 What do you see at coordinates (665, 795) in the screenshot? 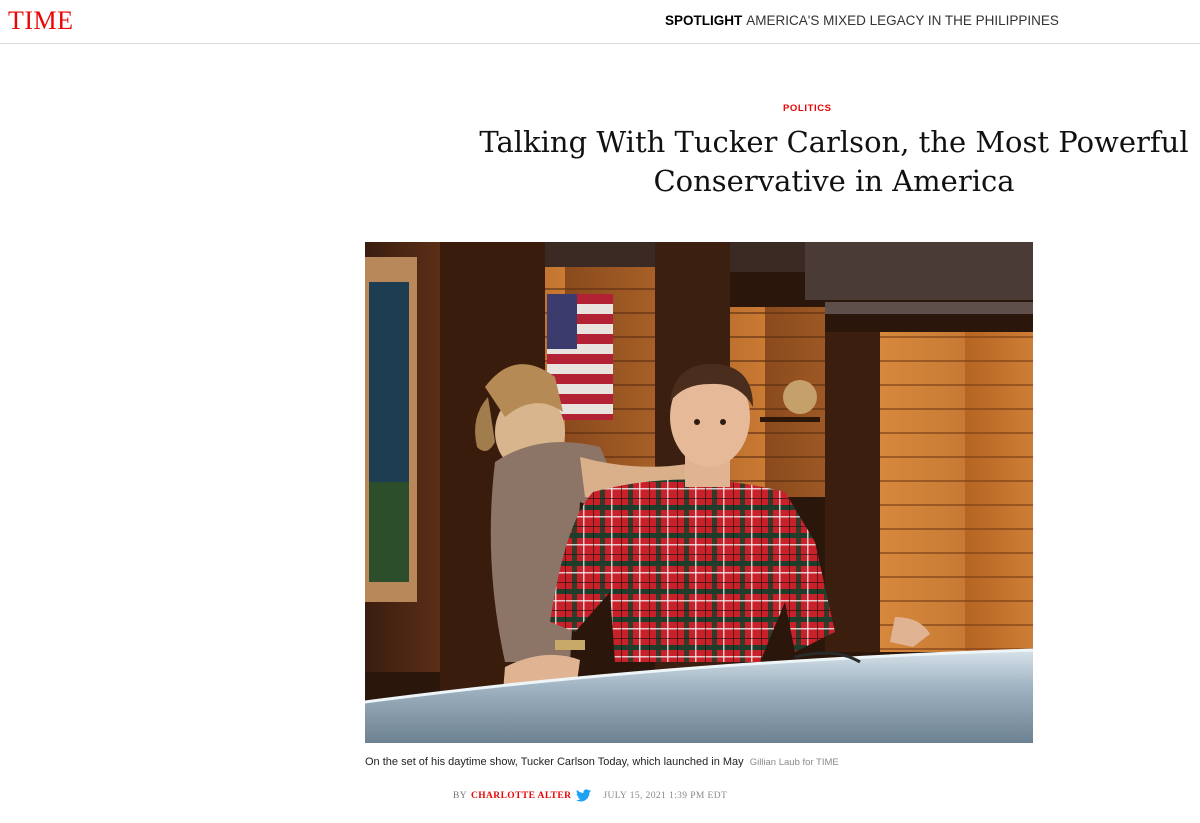
I see `publish-date: July 15, 2021 1:39 PM EDT` at bounding box center [665, 795].